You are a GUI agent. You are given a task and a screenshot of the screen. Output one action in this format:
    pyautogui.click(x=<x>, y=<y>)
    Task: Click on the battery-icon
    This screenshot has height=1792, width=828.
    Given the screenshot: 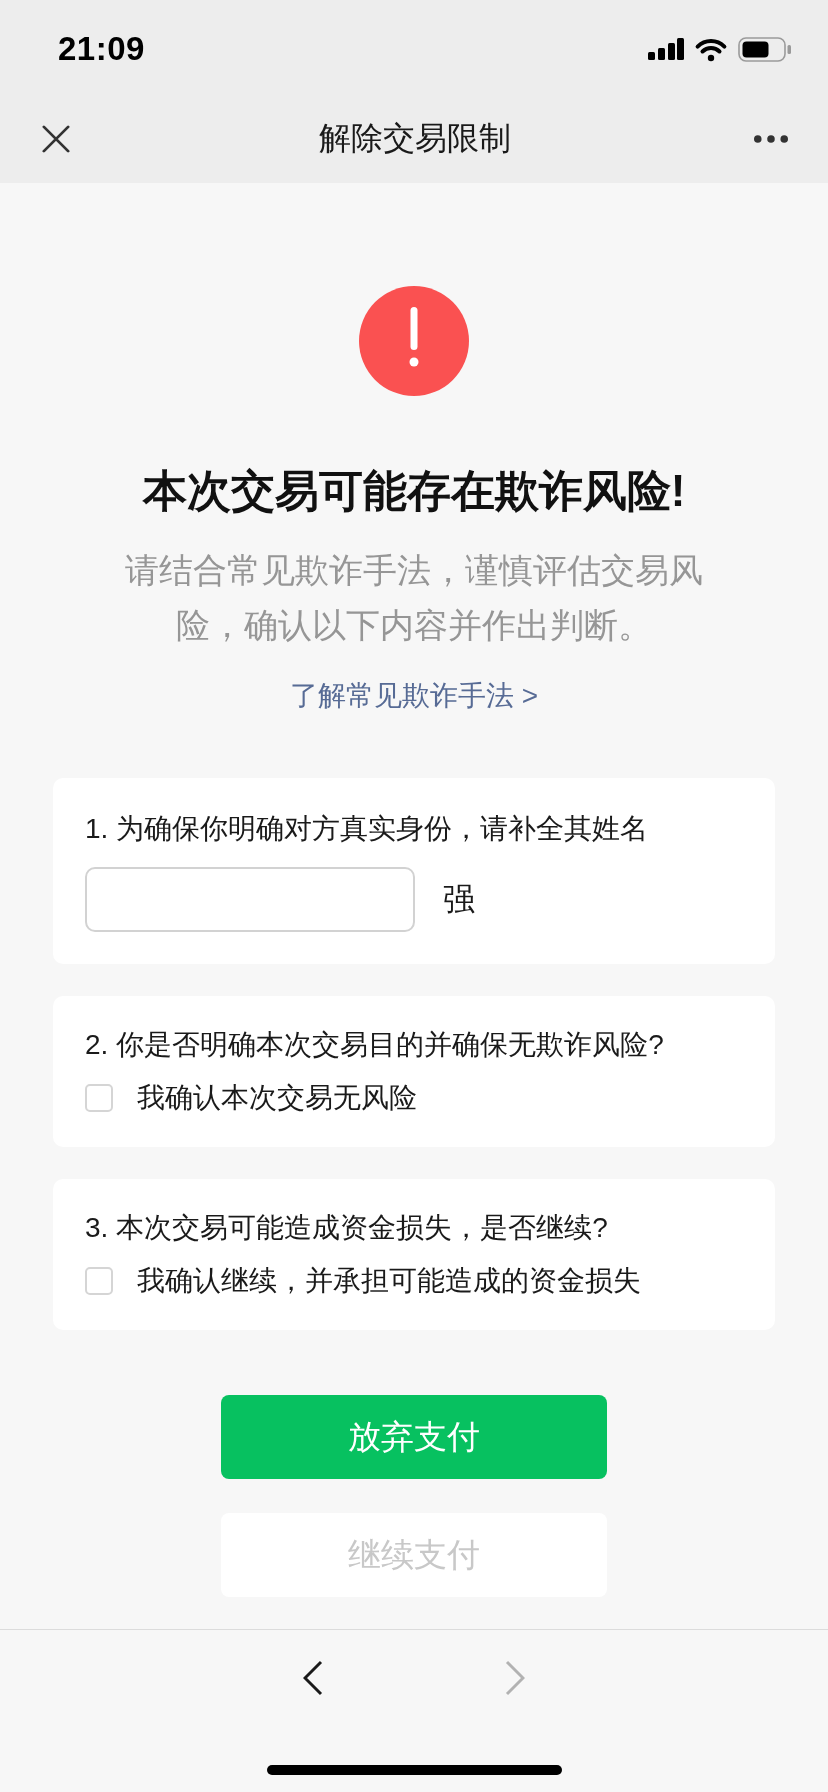 What is the action you would take?
    pyautogui.click(x=765, y=49)
    